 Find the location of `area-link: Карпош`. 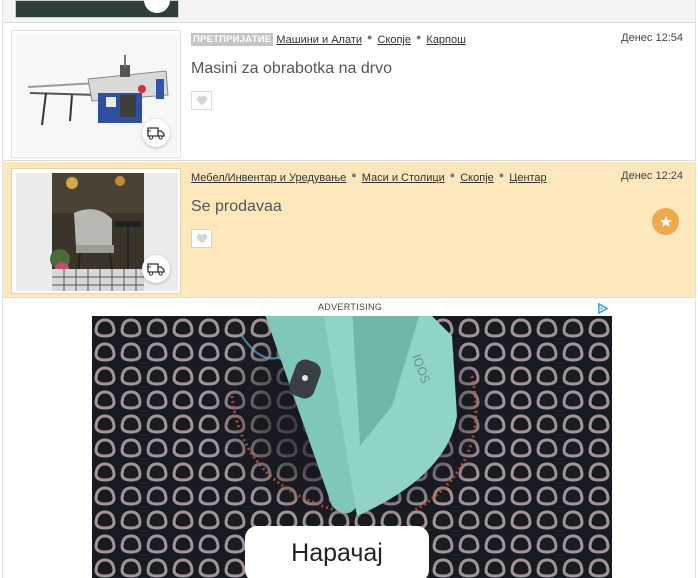

area-link: Карпош is located at coordinates (446, 40).